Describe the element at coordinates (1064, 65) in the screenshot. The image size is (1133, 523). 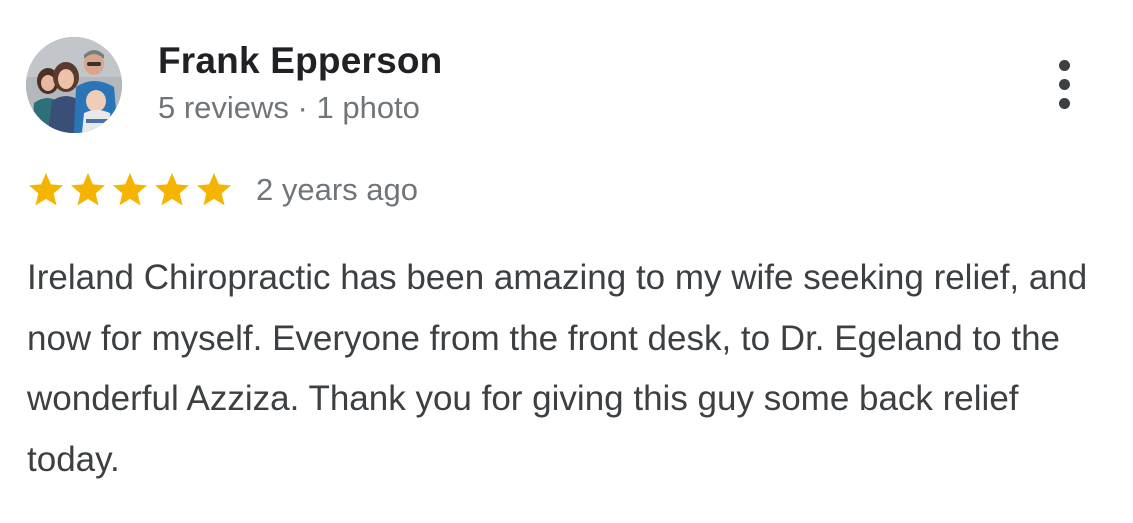
I see `more-vert-icon` at that location.